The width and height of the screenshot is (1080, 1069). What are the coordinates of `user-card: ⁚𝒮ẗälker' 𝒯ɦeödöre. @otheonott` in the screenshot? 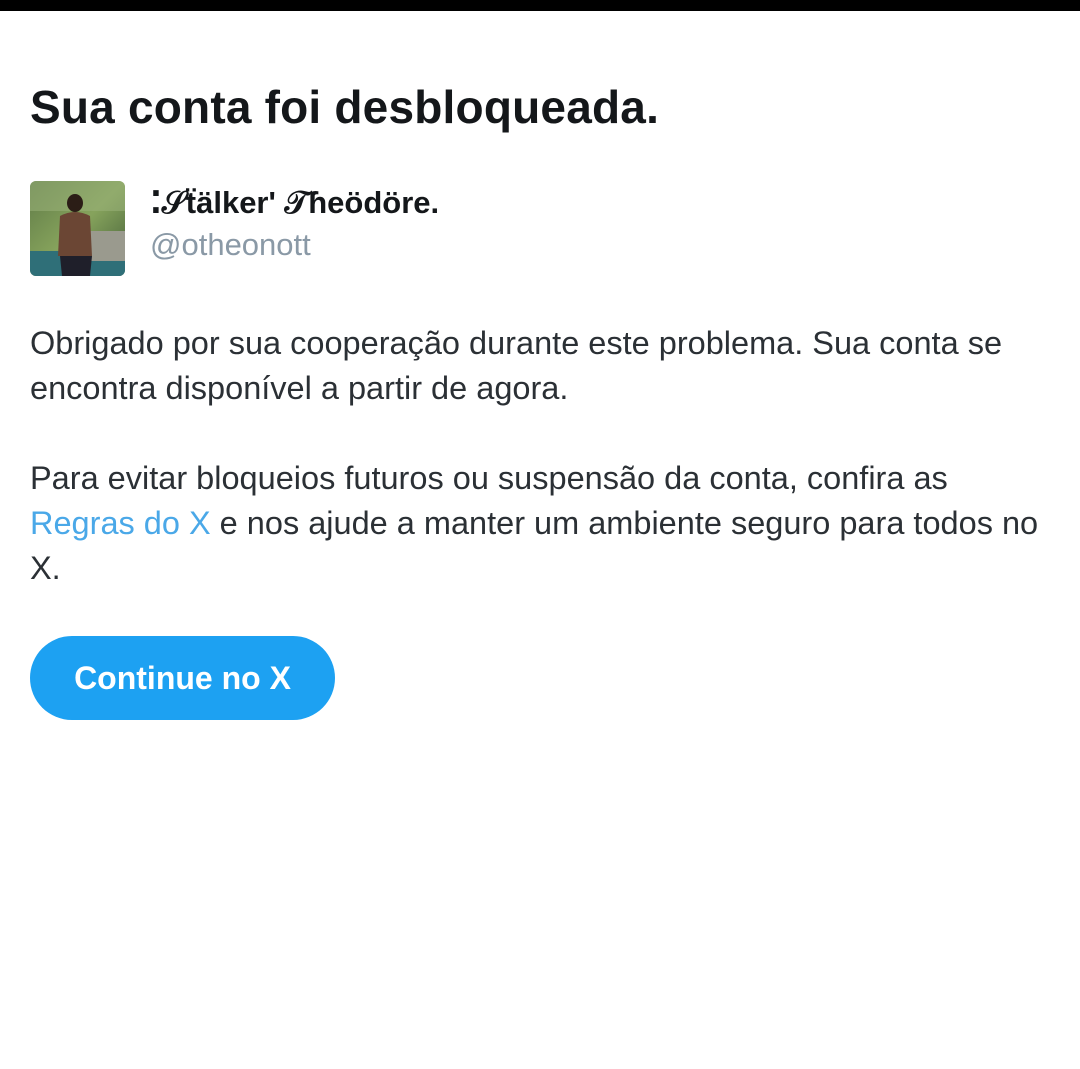 It's located at (380, 229).